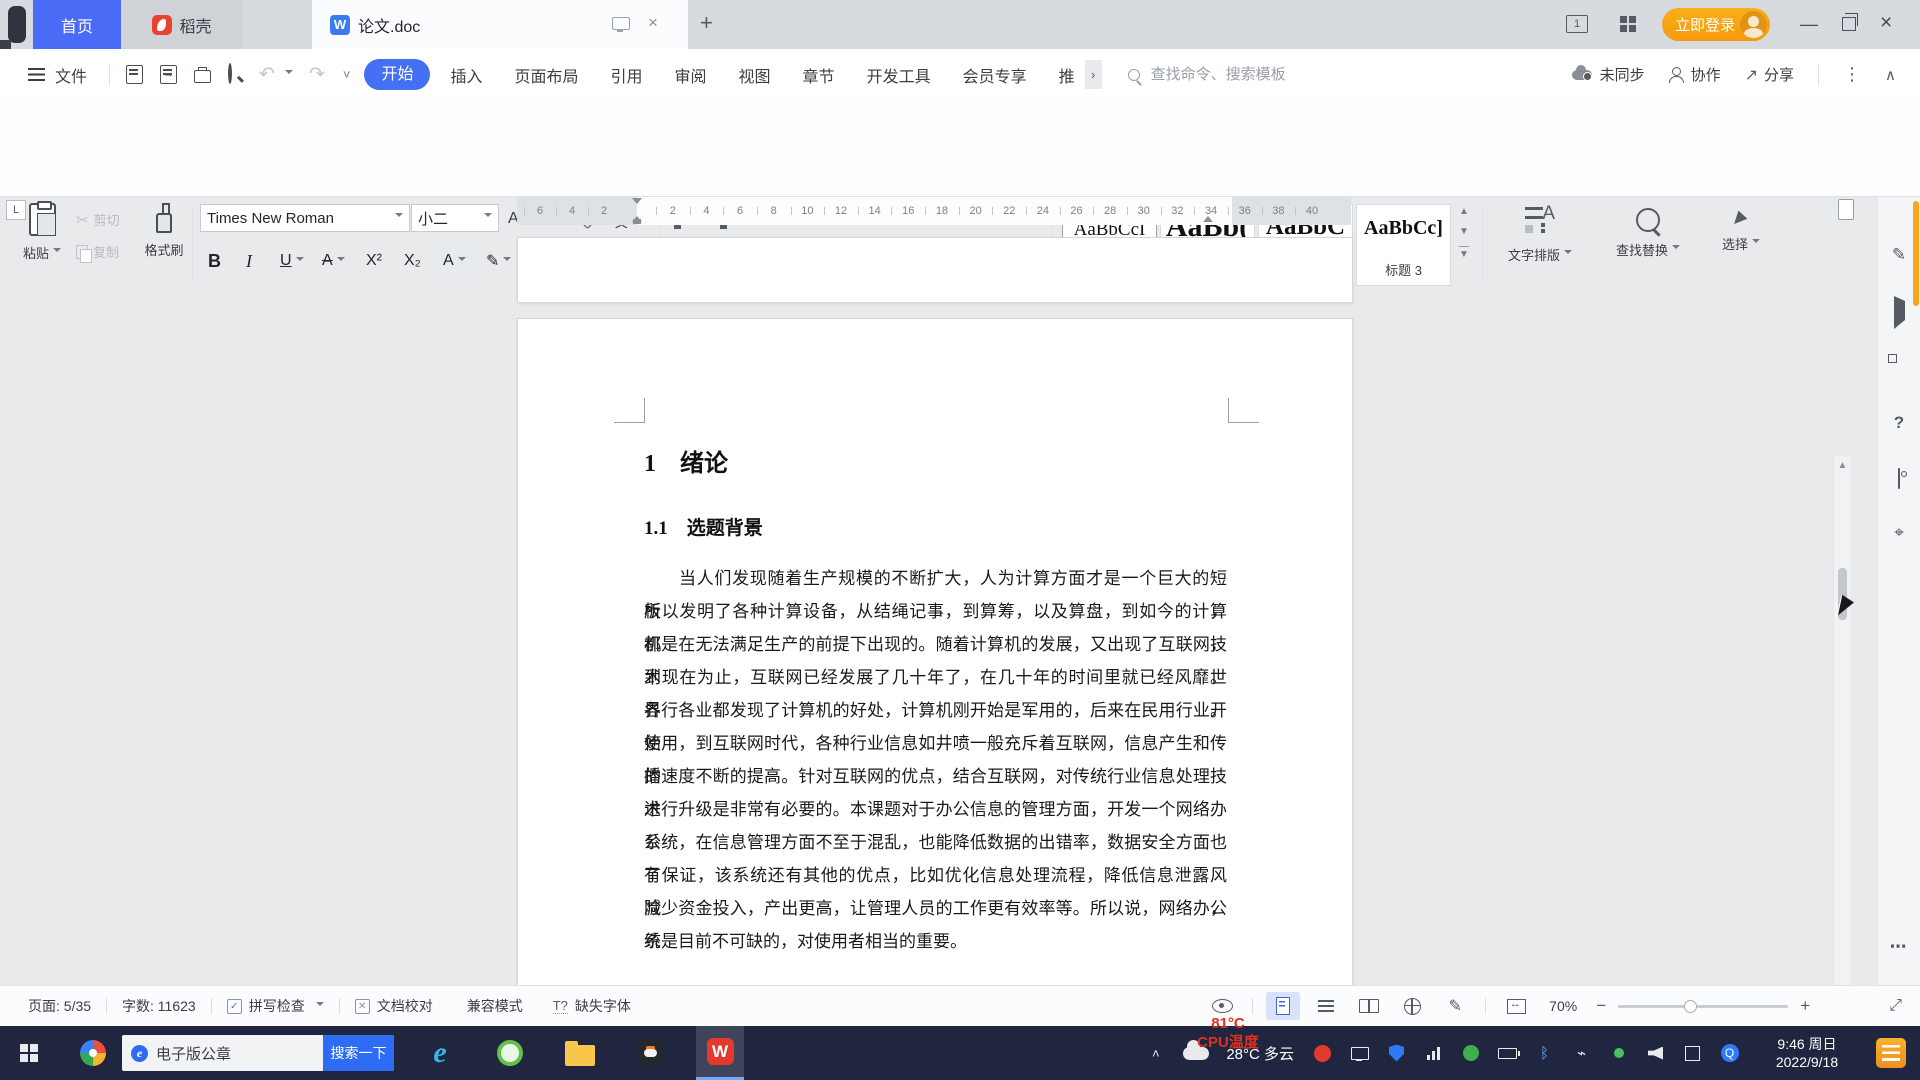 The image size is (1920, 1080). What do you see at coordinates (36, 74) in the screenshot?
I see `hamburger-menu-icon` at bounding box center [36, 74].